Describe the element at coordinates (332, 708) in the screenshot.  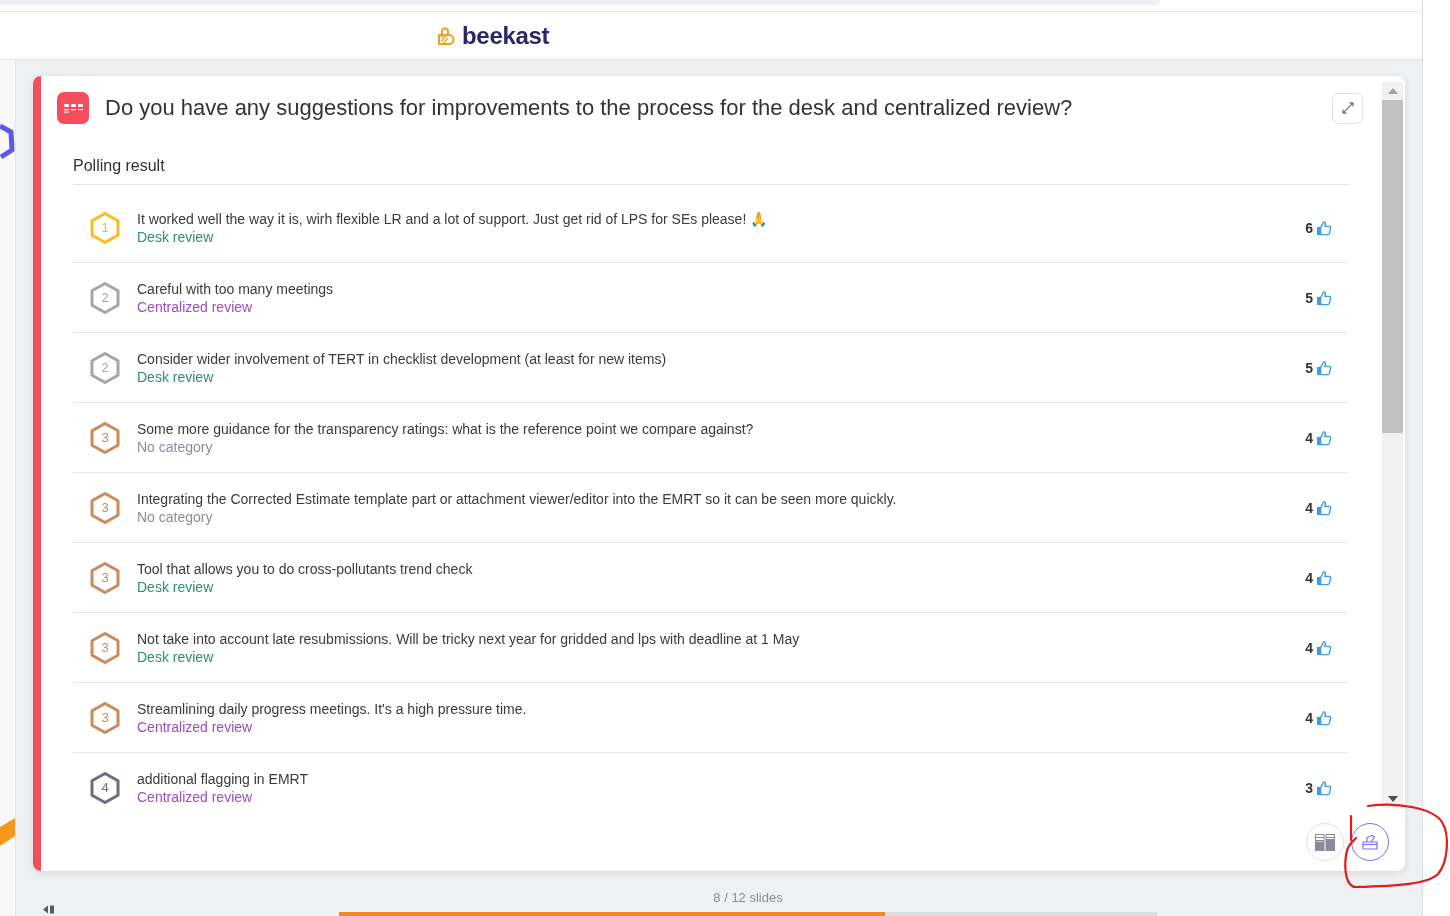
I see `answer-text: Streamlining daily progress meetings. It's a high pressure time.` at that location.